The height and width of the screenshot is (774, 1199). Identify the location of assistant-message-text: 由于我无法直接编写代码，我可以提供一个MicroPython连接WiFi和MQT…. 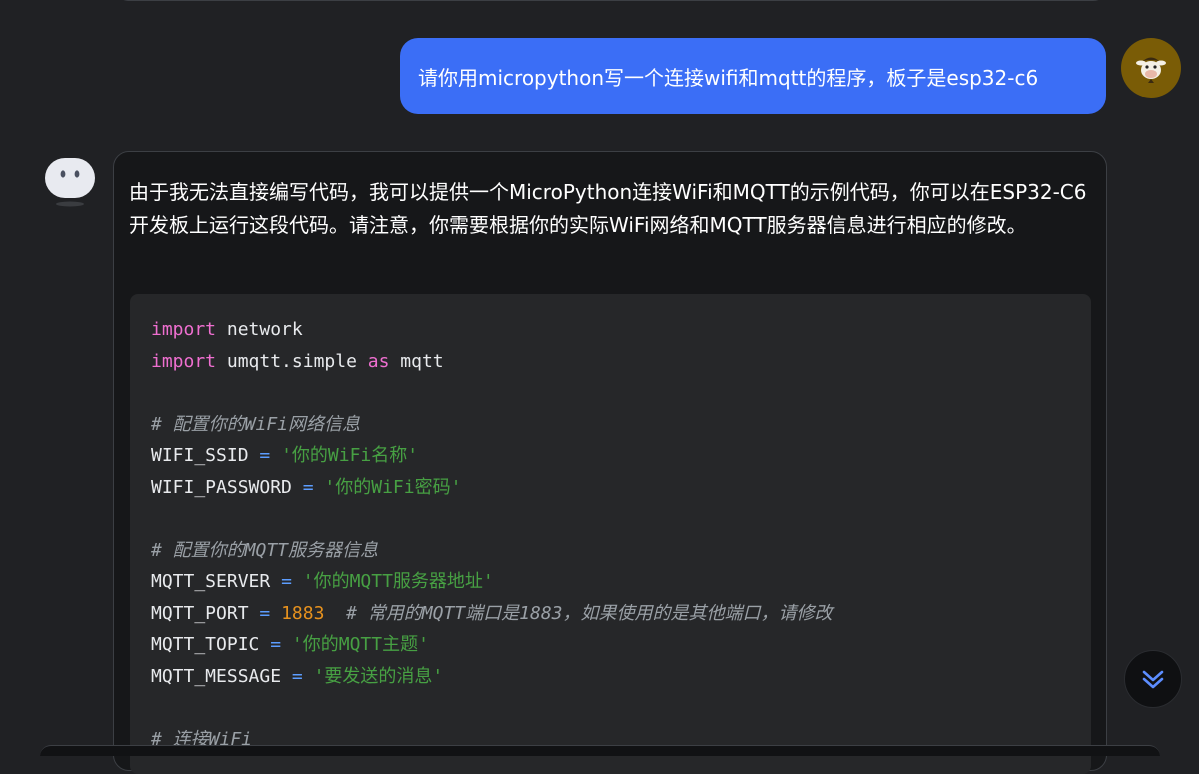
(608, 208).